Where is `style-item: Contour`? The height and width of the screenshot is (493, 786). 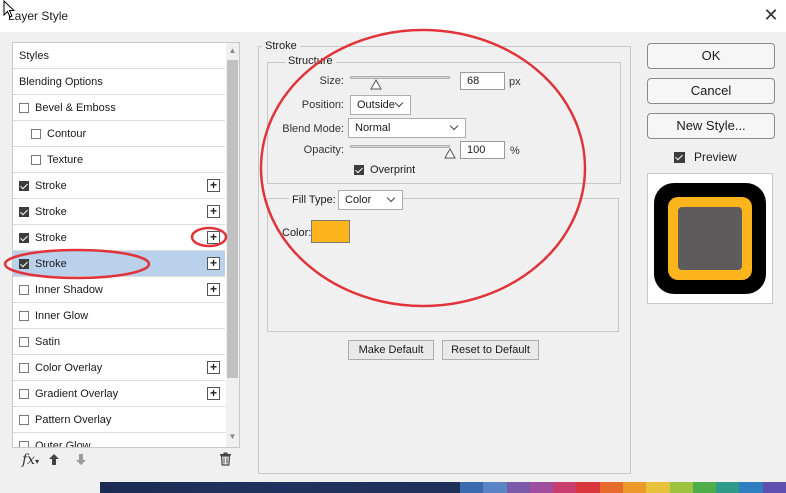 style-item: Contour is located at coordinates (119, 134).